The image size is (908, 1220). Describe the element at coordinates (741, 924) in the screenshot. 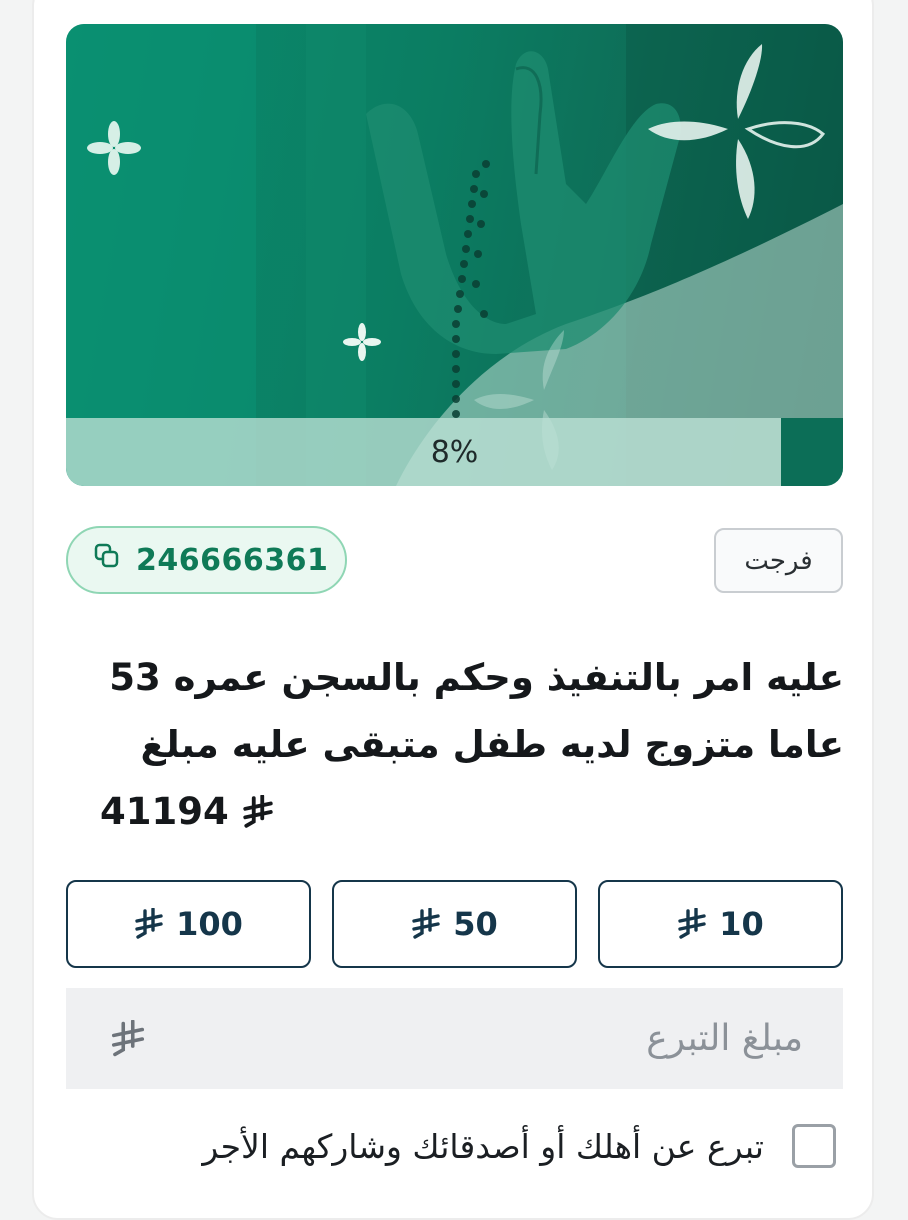

I see `amount-value: 10` at that location.